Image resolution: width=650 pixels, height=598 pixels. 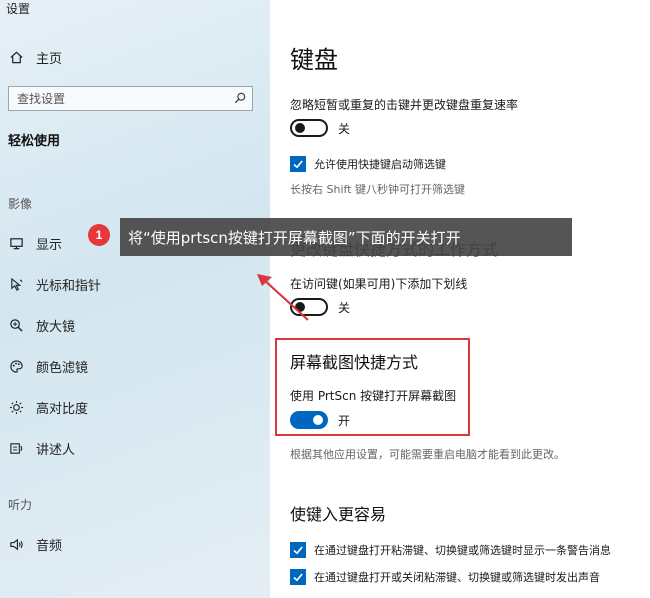 What do you see at coordinates (457, 577) in the screenshot?
I see `sound-label: 在通过键盘打开或关闭粘滞键、切换键或筛选键时发出声音` at bounding box center [457, 577].